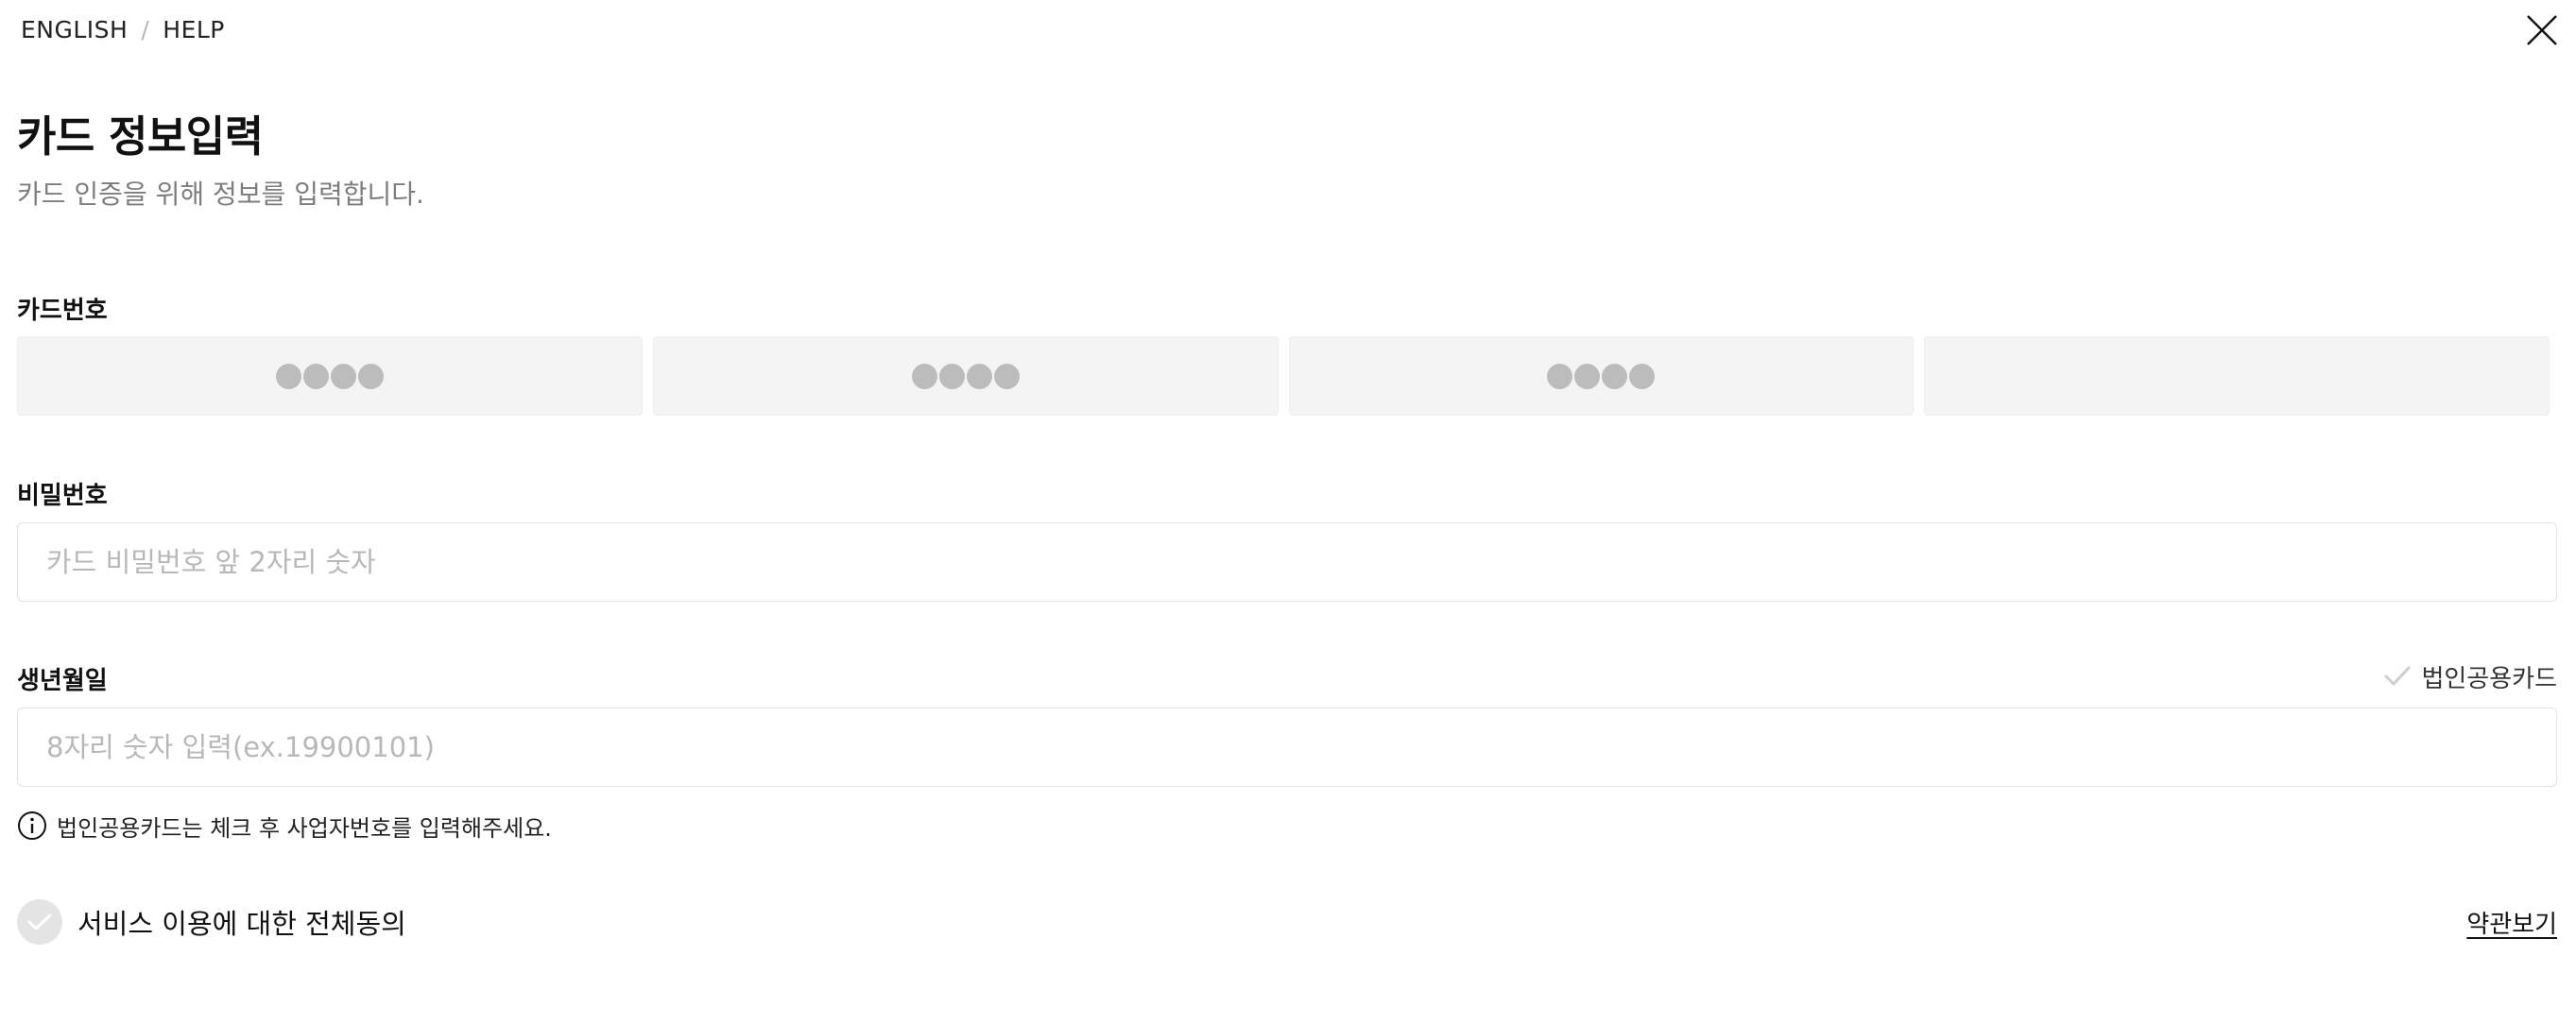 The width and height of the screenshot is (2576, 1024). What do you see at coordinates (304, 828) in the screenshot?
I see `info-notice-text: 법인공용카드는 체크 후 사업자번호를 입력해주세요.` at bounding box center [304, 828].